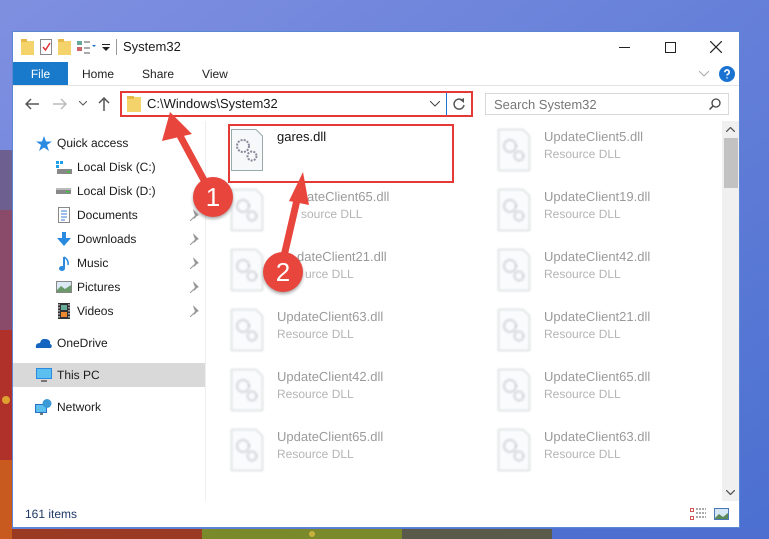 The height and width of the screenshot is (539, 769). Describe the element at coordinates (597, 317) in the screenshot. I see `file-name: UpdateClient21.dll` at that location.